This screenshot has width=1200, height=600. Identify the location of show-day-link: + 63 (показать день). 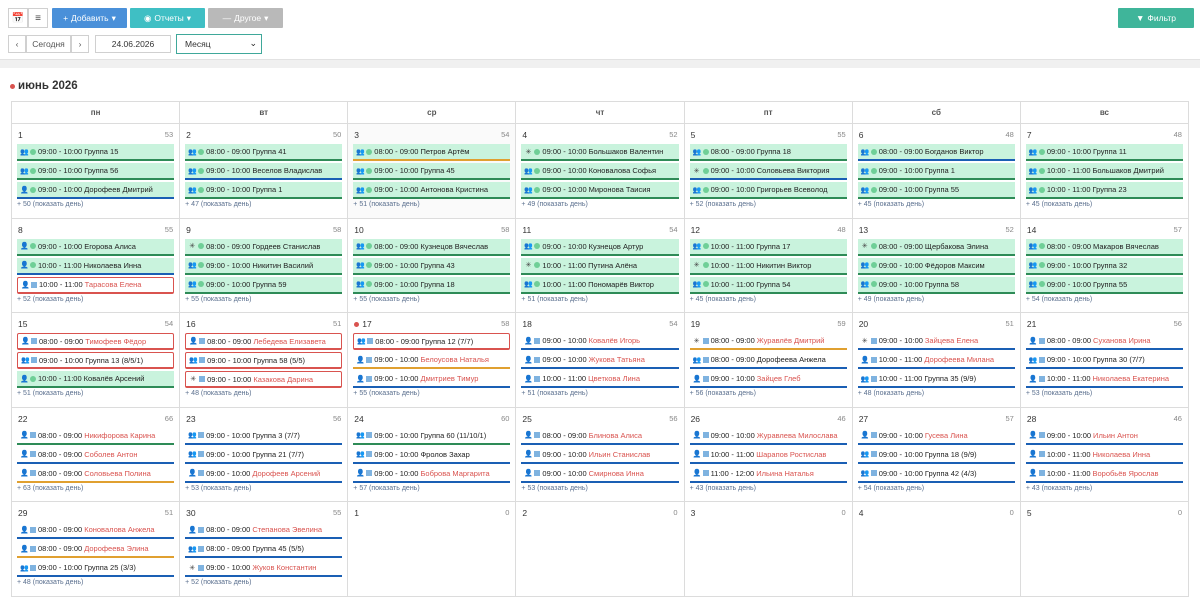
(95, 488).